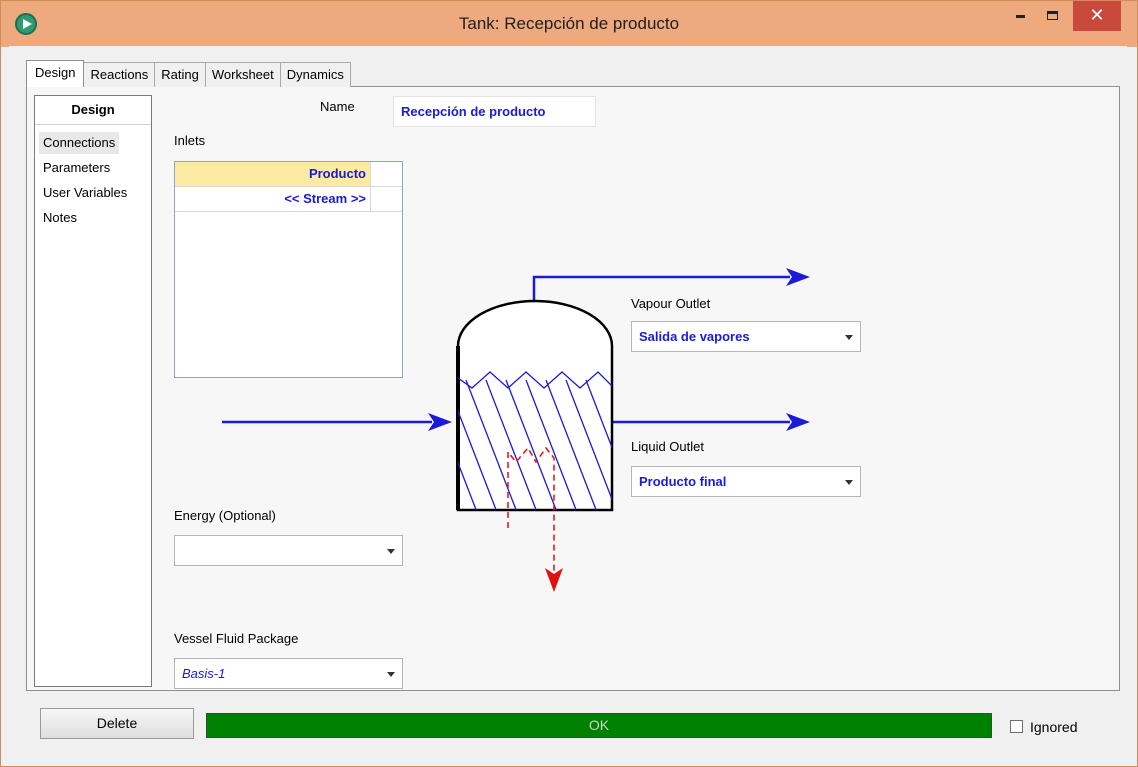 This screenshot has height=767, width=1138. I want to click on vapour-outlet-value: Salida de vapores, so click(694, 336).